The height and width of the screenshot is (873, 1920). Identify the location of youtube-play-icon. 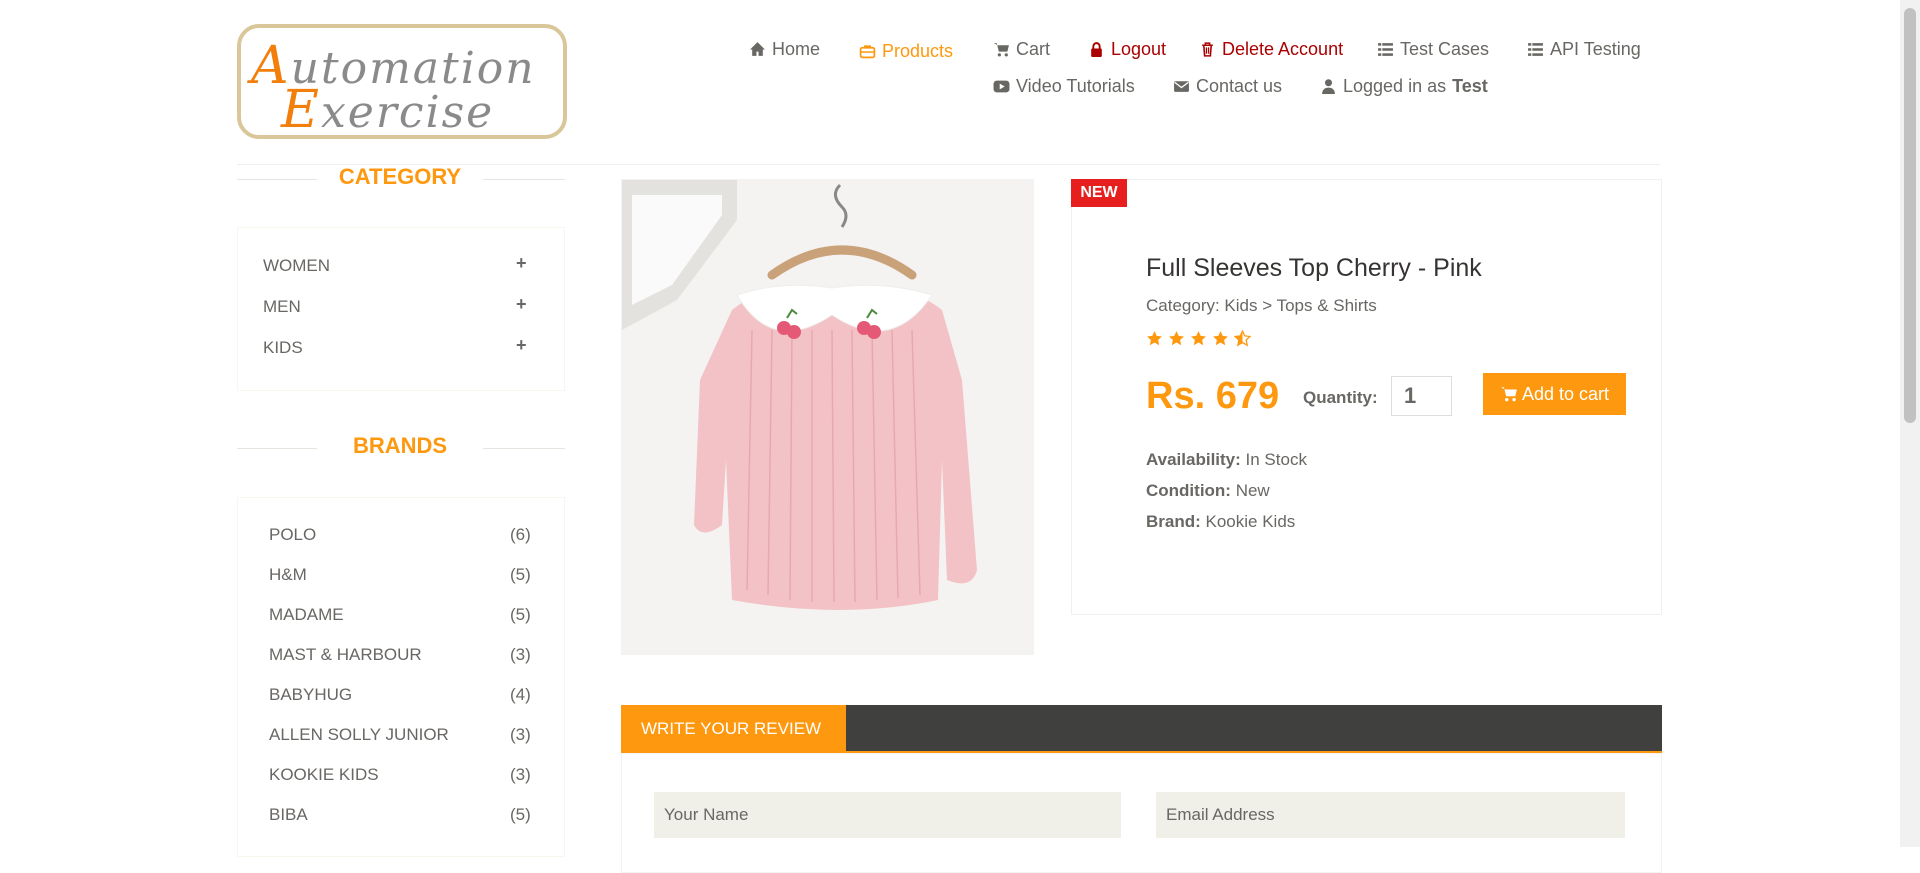
(1001, 86).